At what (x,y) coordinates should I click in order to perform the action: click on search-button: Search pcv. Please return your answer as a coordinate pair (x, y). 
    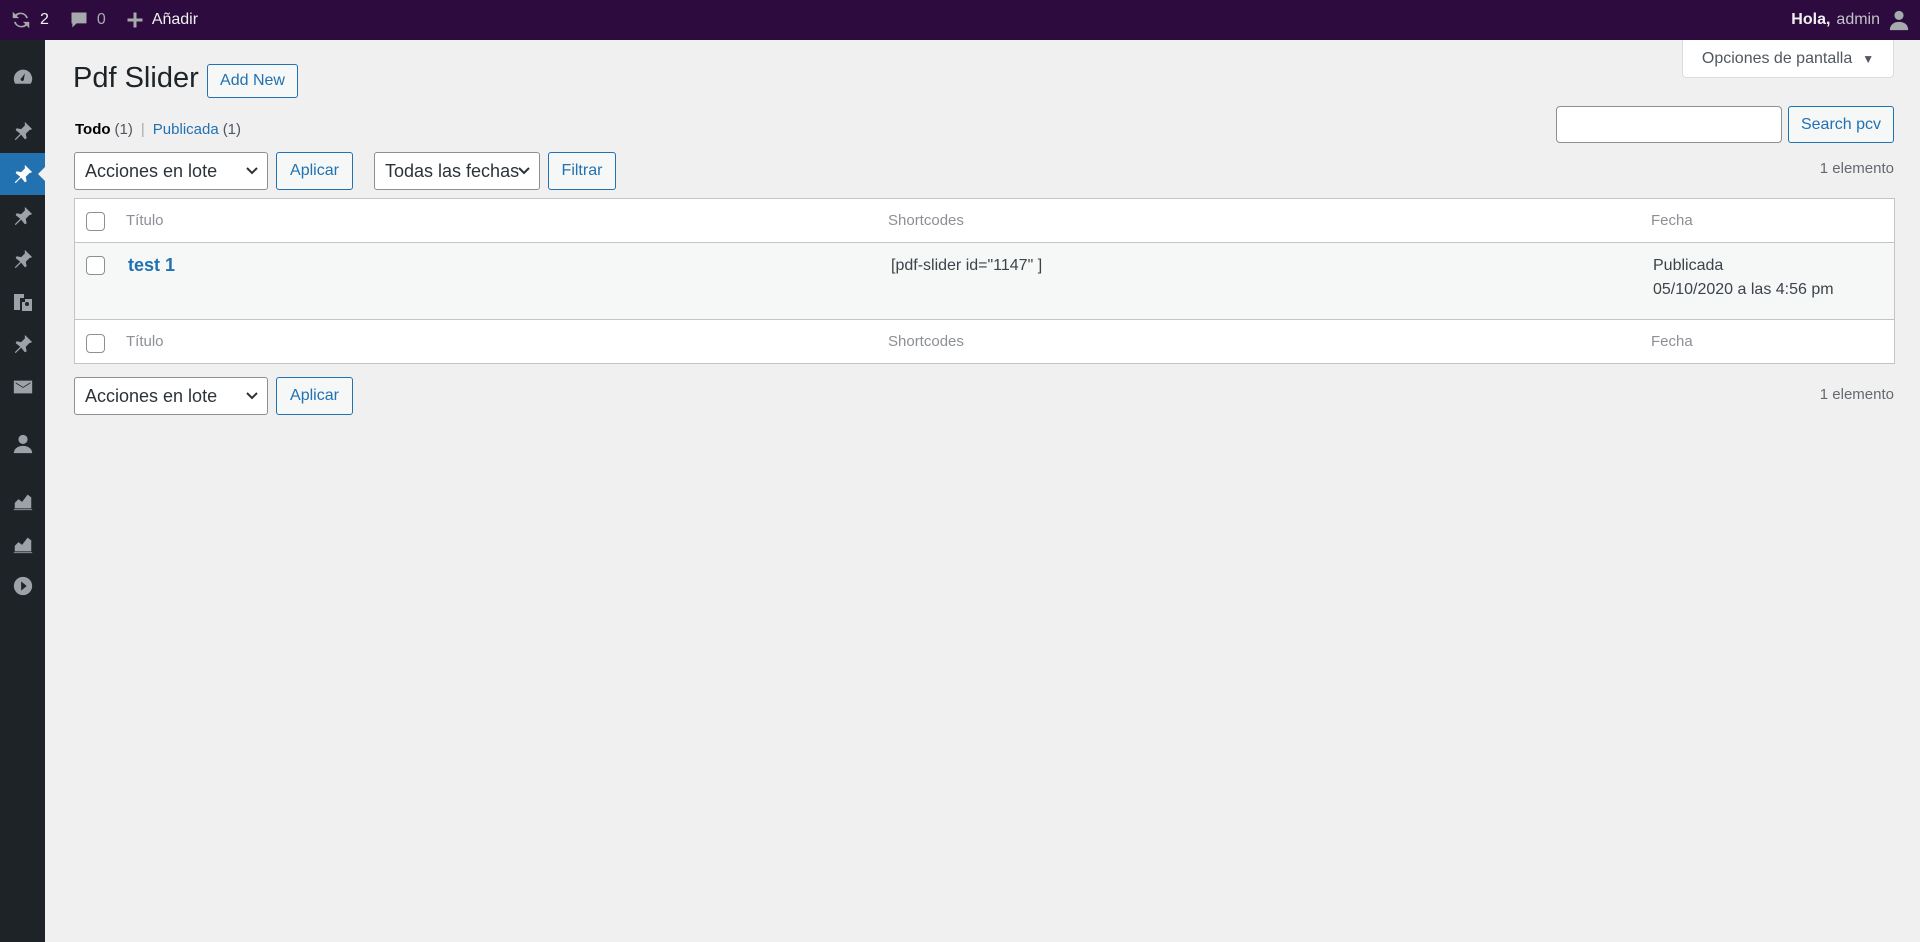
    Looking at the image, I should click on (1841, 124).